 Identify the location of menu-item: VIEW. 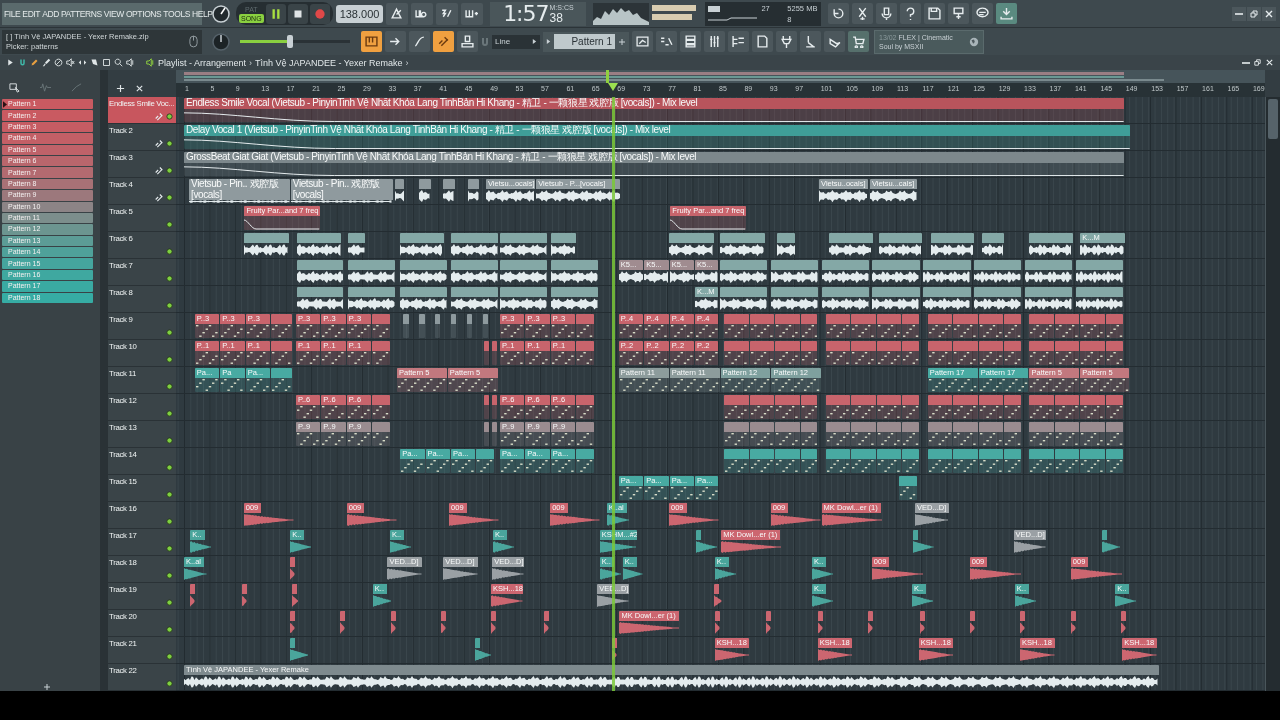
(113, 13).